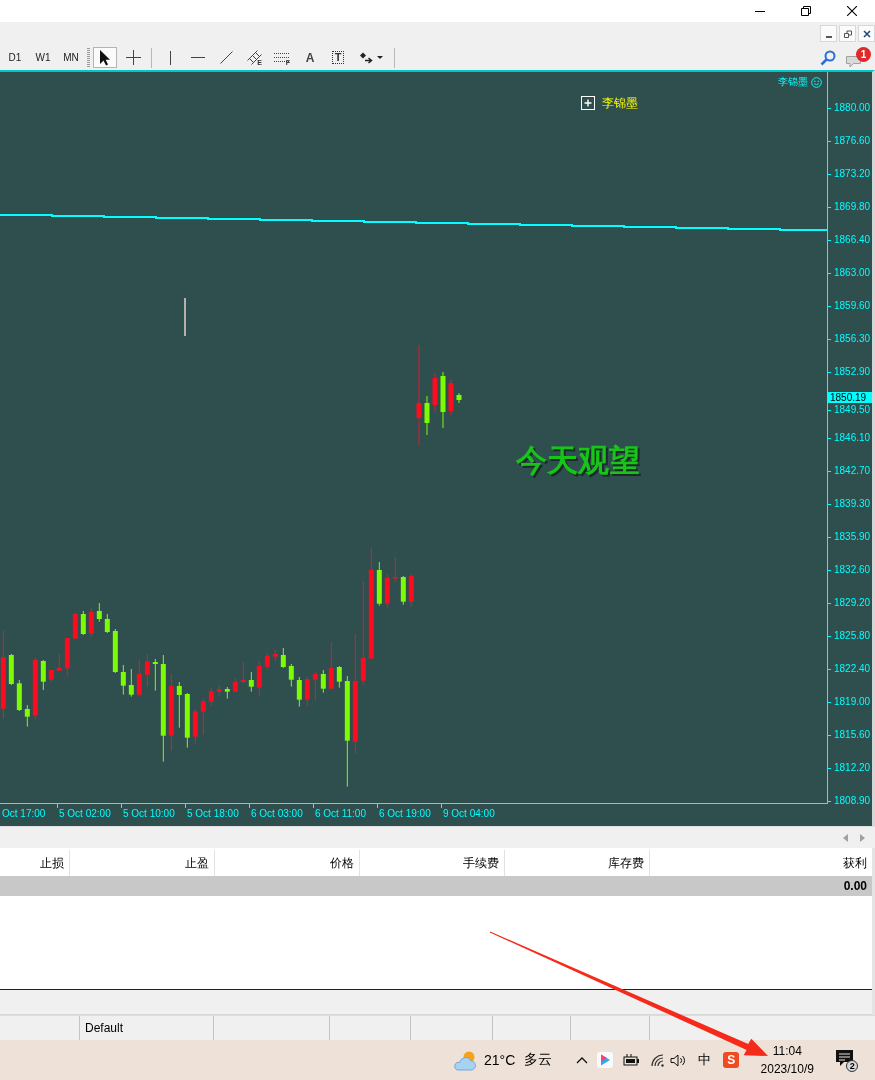  I want to click on plus-box-icon, so click(588, 103).